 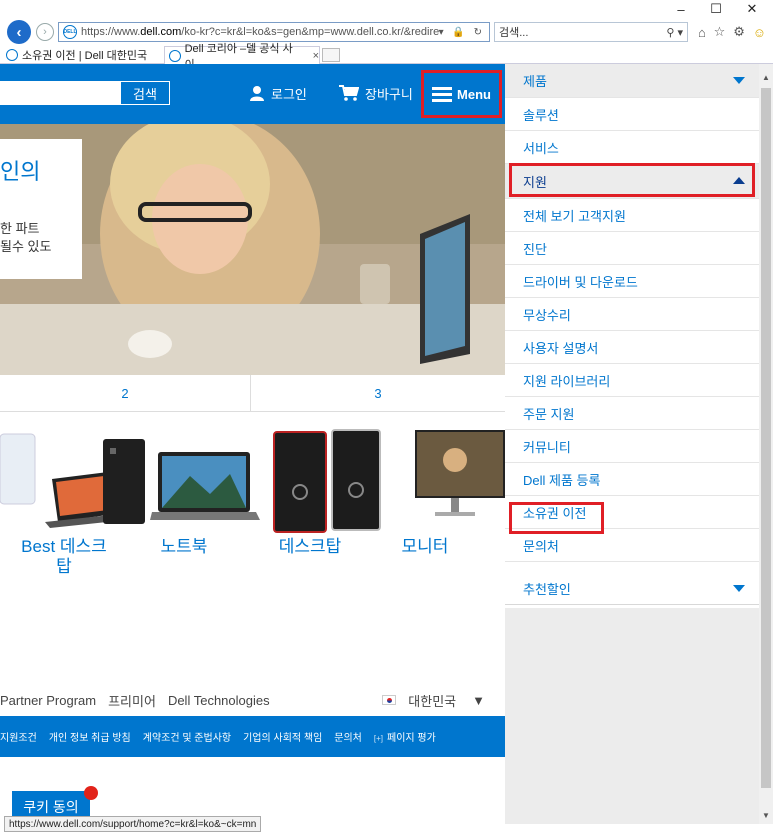 I want to click on login-link: 로그인, so click(x=278, y=93).